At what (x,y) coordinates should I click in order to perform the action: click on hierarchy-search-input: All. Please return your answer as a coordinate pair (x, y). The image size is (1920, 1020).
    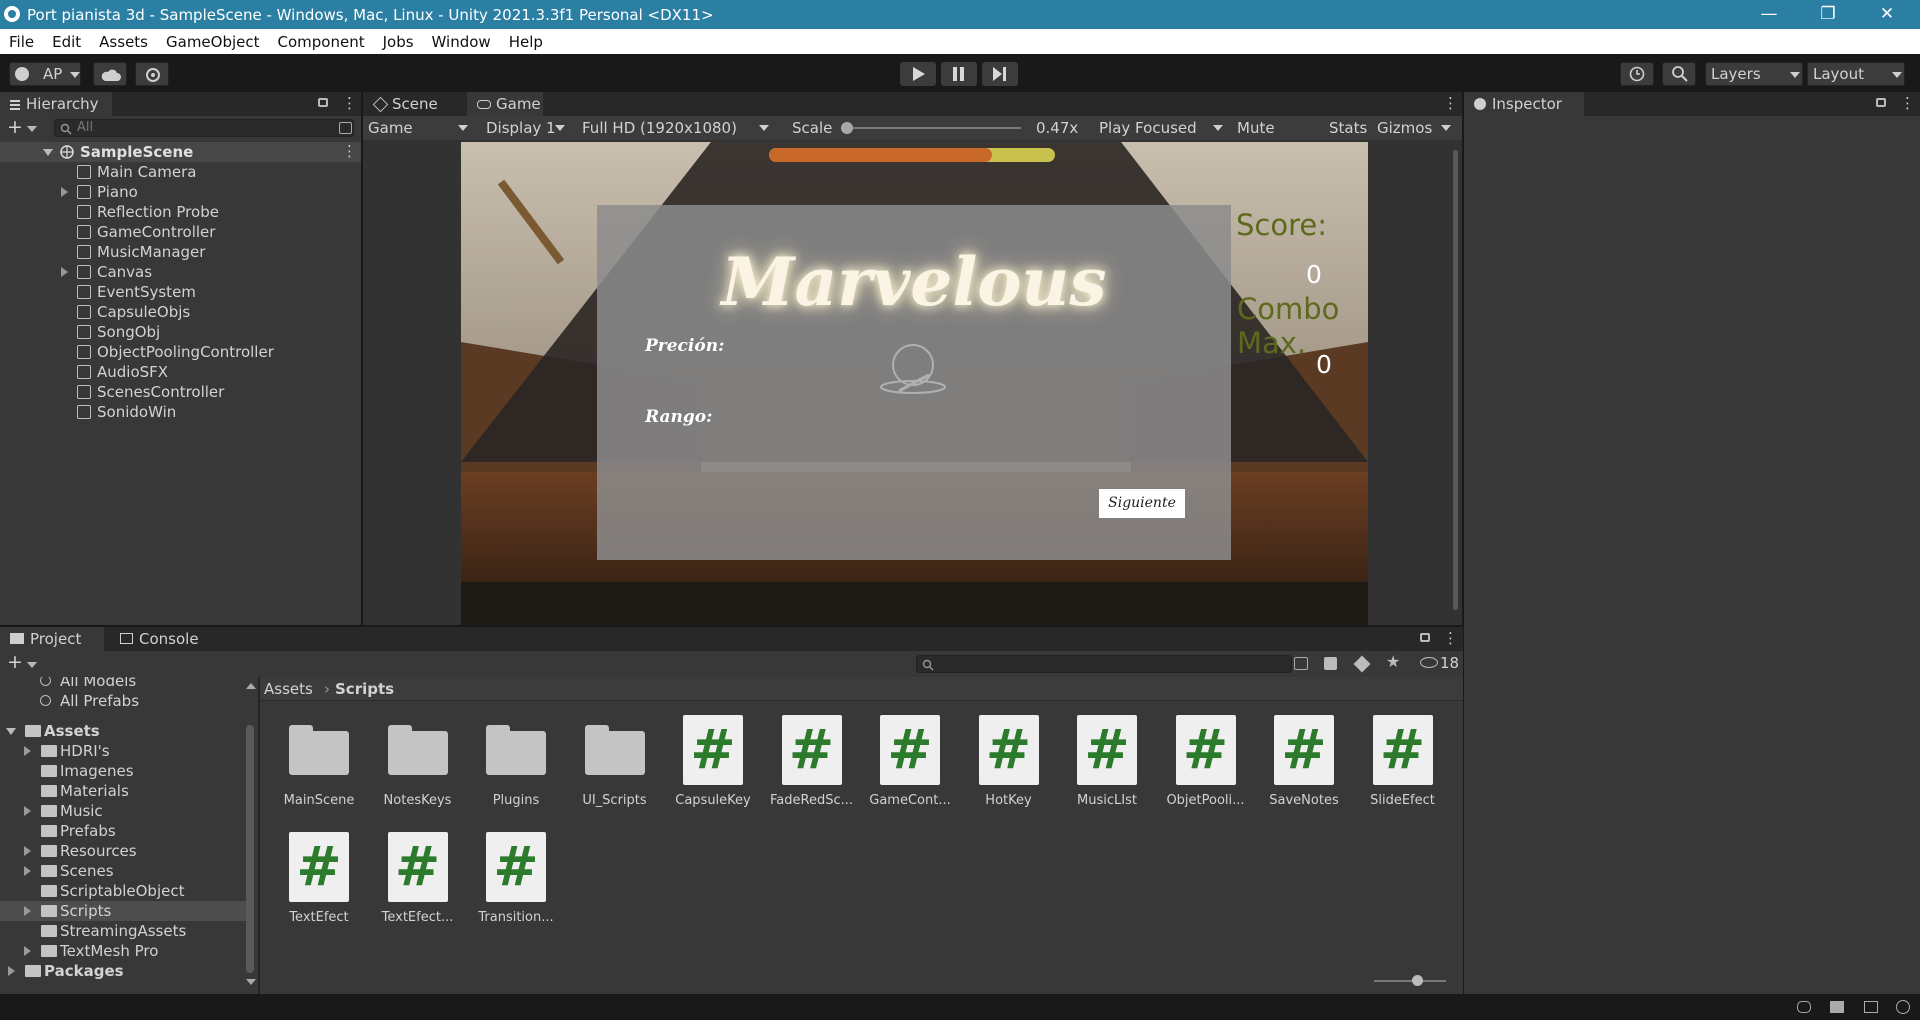
    Looking at the image, I should click on (204, 128).